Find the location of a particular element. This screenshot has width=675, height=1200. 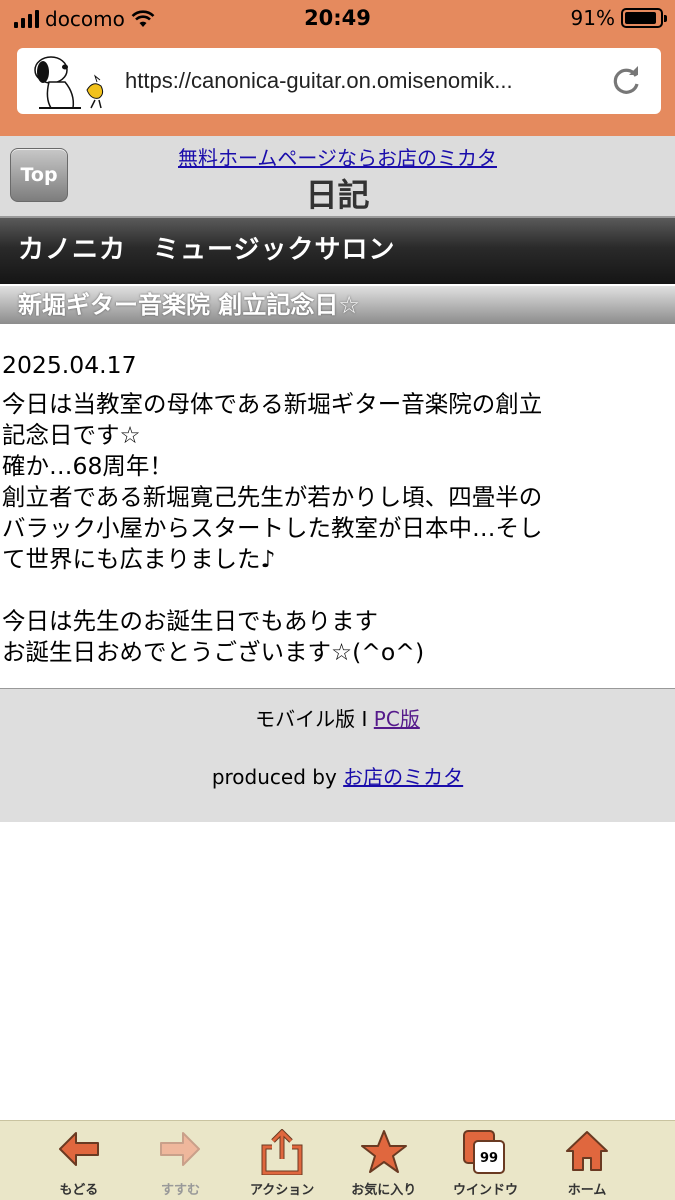

windows-icon: 99 is located at coordinates (484, 1152).